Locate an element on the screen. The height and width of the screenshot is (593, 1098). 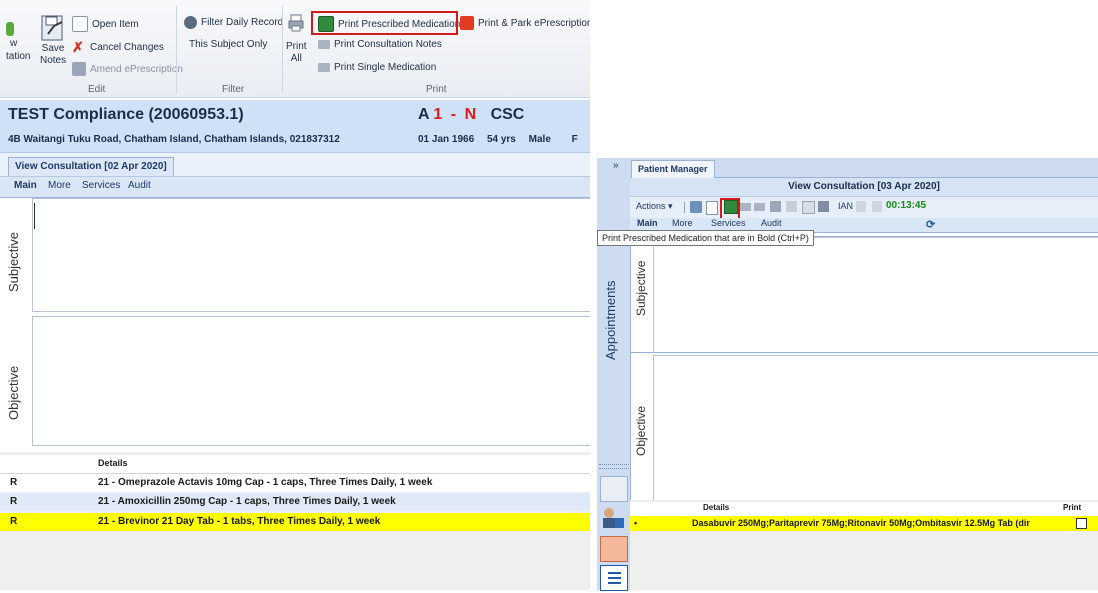
actions-toolbar: Actions ▾ IAN 00:13:45 is located at coordinates (864, 207).